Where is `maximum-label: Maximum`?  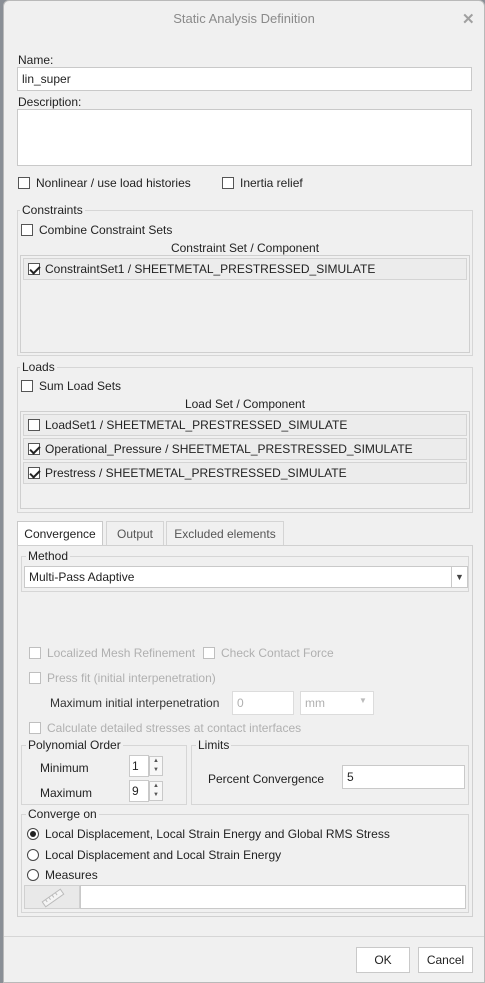
maximum-label: Maximum is located at coordinates (66, 793).